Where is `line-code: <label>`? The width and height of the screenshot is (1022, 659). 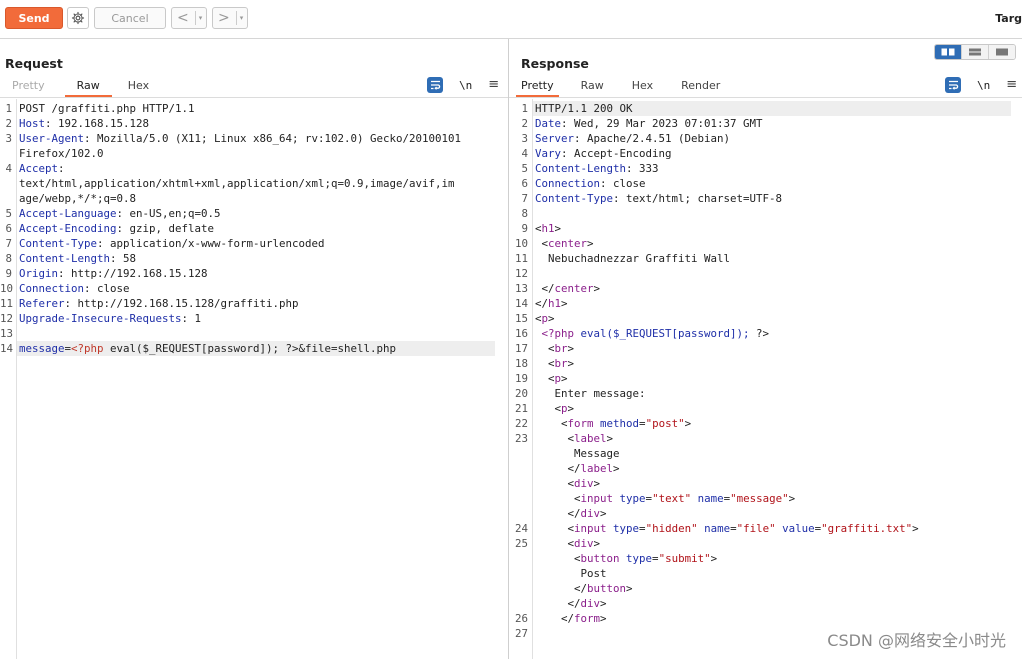 line-code: <label> is located at coordinates (574, 438).